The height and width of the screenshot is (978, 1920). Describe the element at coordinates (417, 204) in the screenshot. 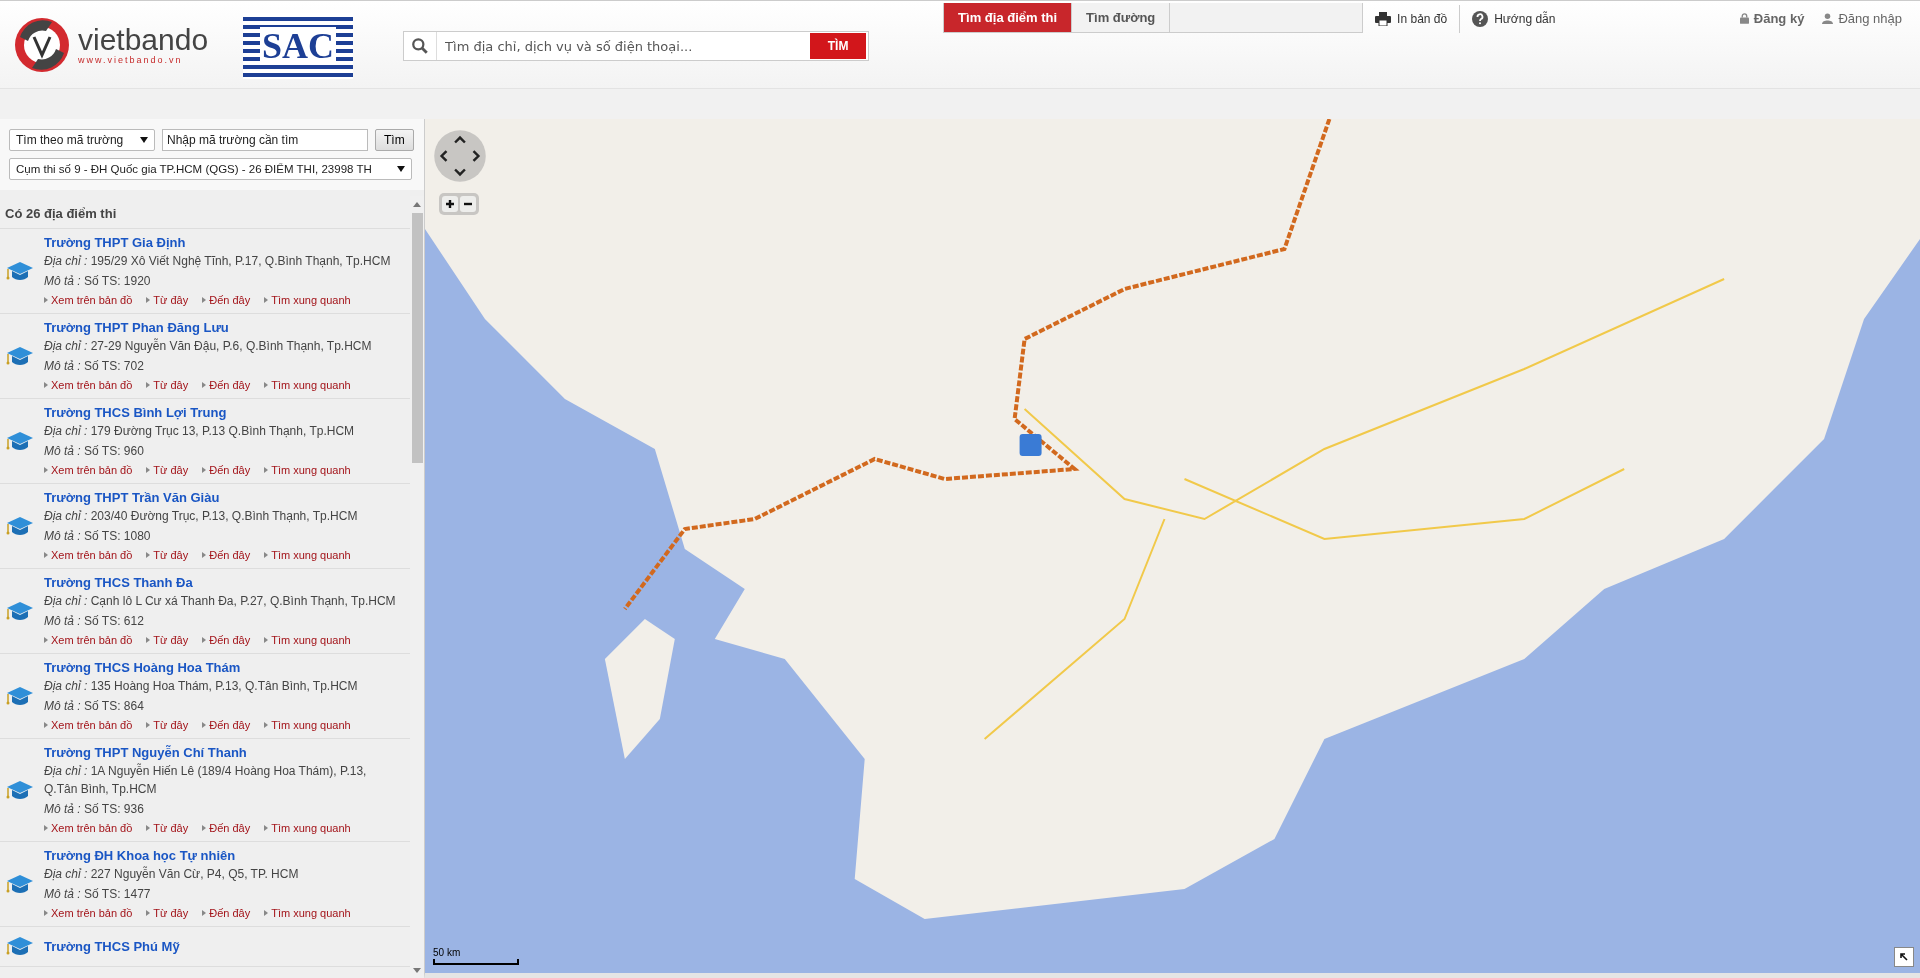

I see `scroll-up-icon` at that location.